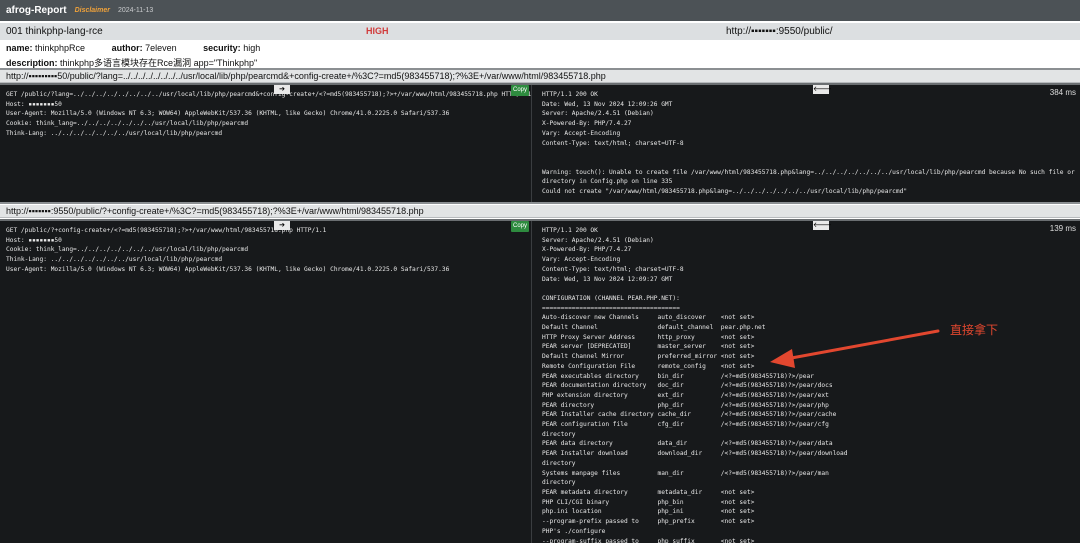  What do you see at coordinates (779, 31) in the screenshot?
I see `target-url: http://▪▪▪▪▪▪▪:9550/public/` at bounding box center [779, 31].